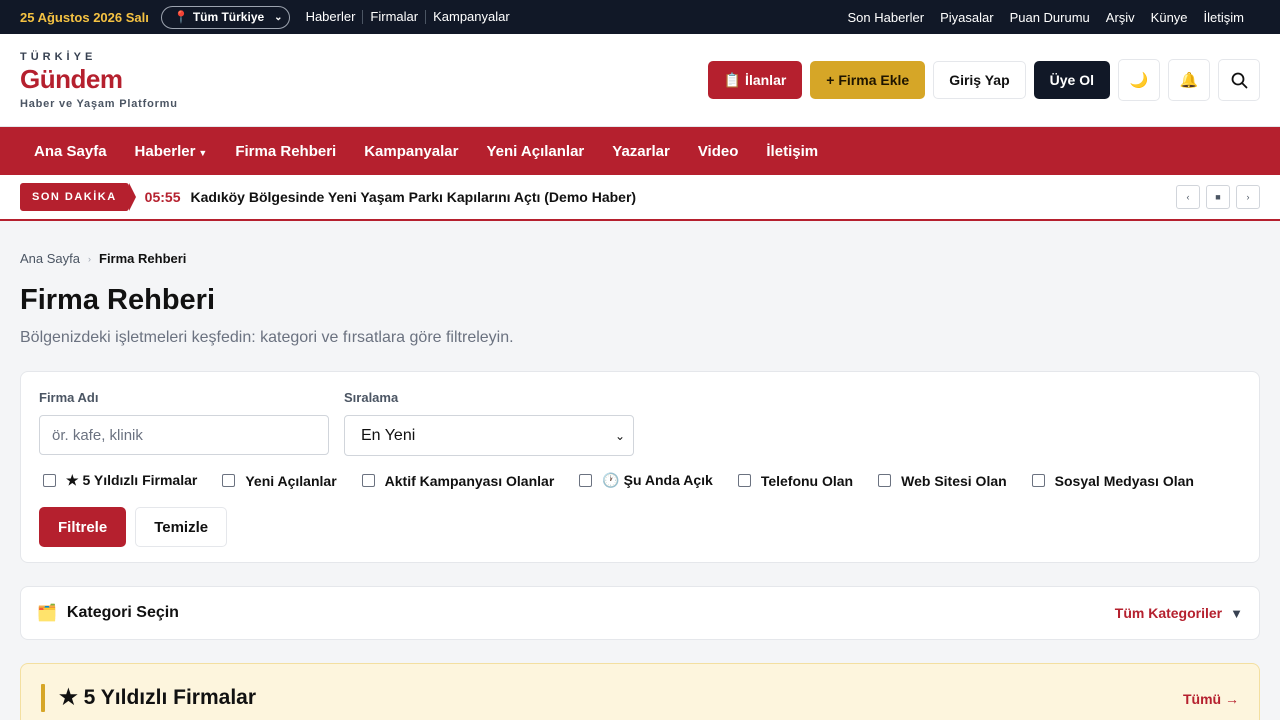  Describe the element at coordinates (1169, 17) in the screenshot. I see `top-link-kunye: Künye` at that location.